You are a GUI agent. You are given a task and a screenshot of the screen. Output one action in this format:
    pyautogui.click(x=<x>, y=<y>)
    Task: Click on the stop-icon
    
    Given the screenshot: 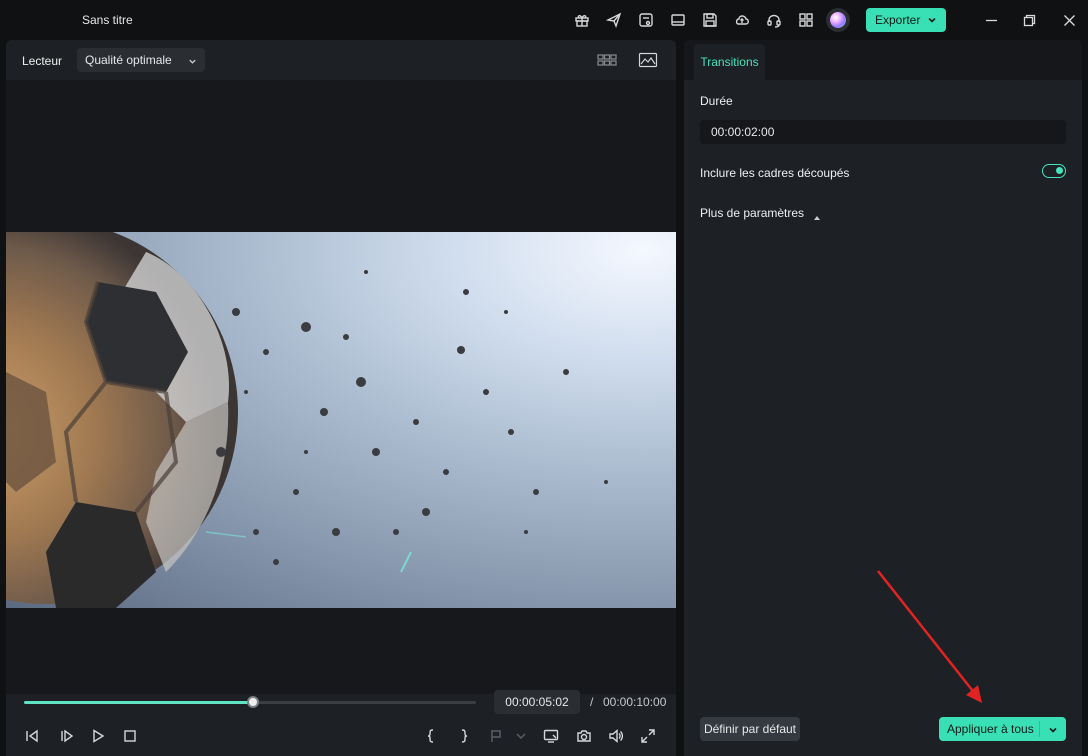 What is the action you would take?
    pyautogui.click(x=130, y=736)
    